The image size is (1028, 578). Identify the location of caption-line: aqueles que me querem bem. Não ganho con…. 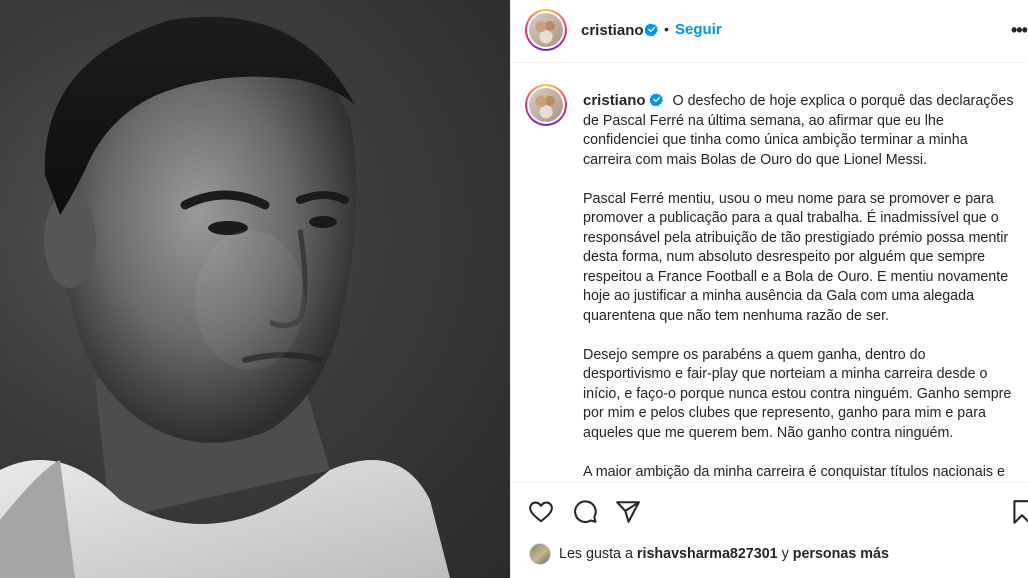
(768, 432).